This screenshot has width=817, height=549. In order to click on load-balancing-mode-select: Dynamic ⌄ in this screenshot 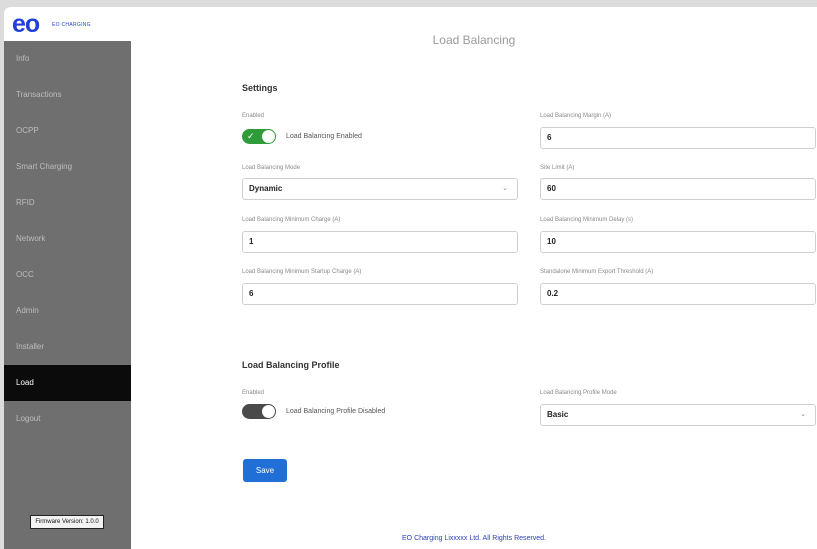, I will do `click(380, 189)`.